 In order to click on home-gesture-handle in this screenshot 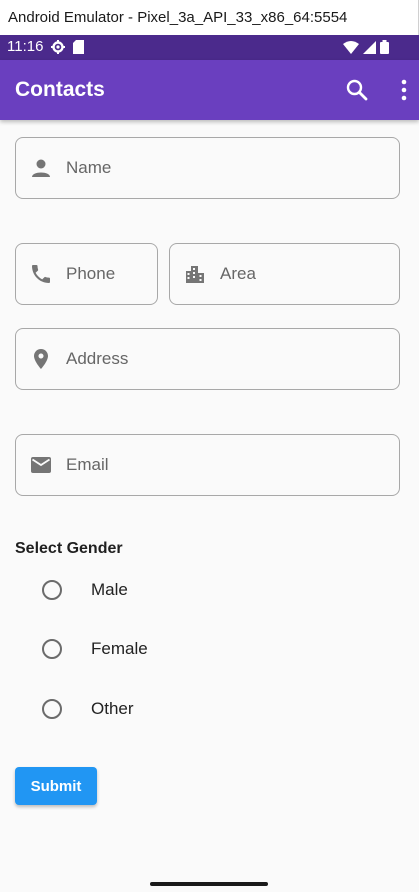, I will do `click(209, 884)`.